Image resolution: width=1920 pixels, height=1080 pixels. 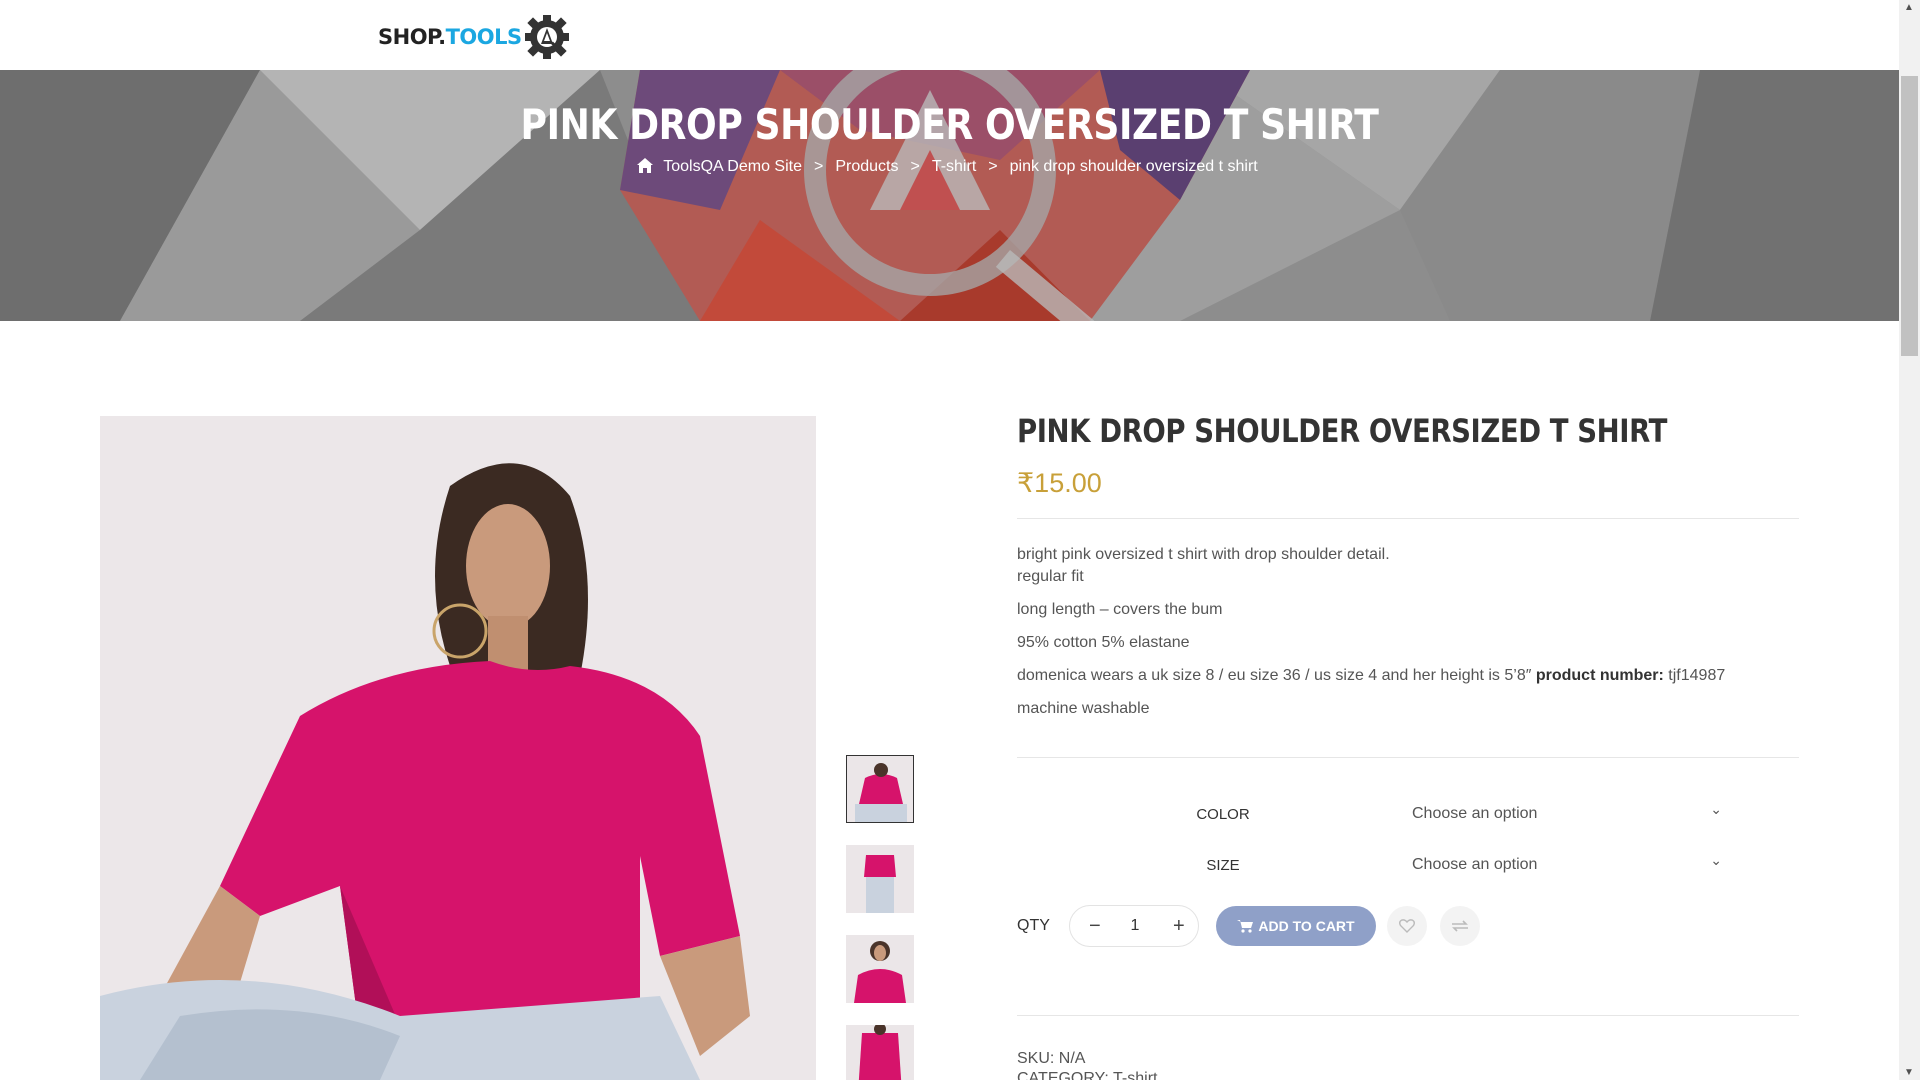 What do you see at coordinates (949, 124) in the screenshot?
I see `banner-title: PINK DROP SHOULDER OVERSIZED T SHIRT` at bounding box center [949, 124].